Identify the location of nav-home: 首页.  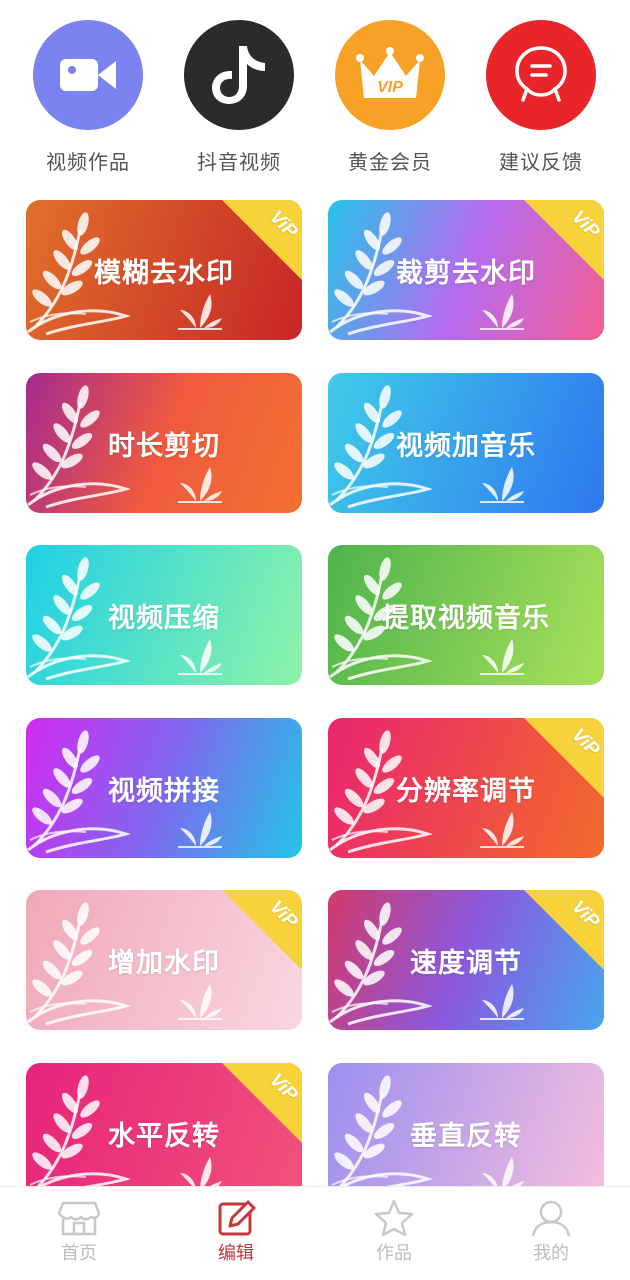
(79, 1232).